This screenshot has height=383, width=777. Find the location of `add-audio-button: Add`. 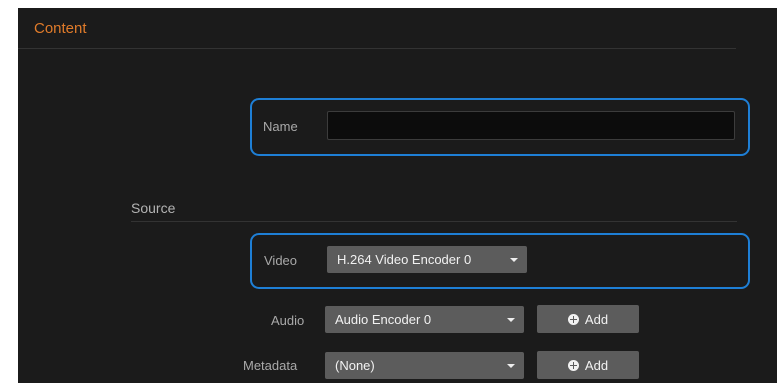

add-audio-button: Add is located at coordinates (588, 319).